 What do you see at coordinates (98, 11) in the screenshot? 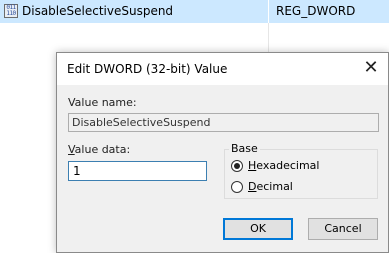
I see `registry-value-name: DisableSelectiveSuspend` at bounding box center [98, 11].